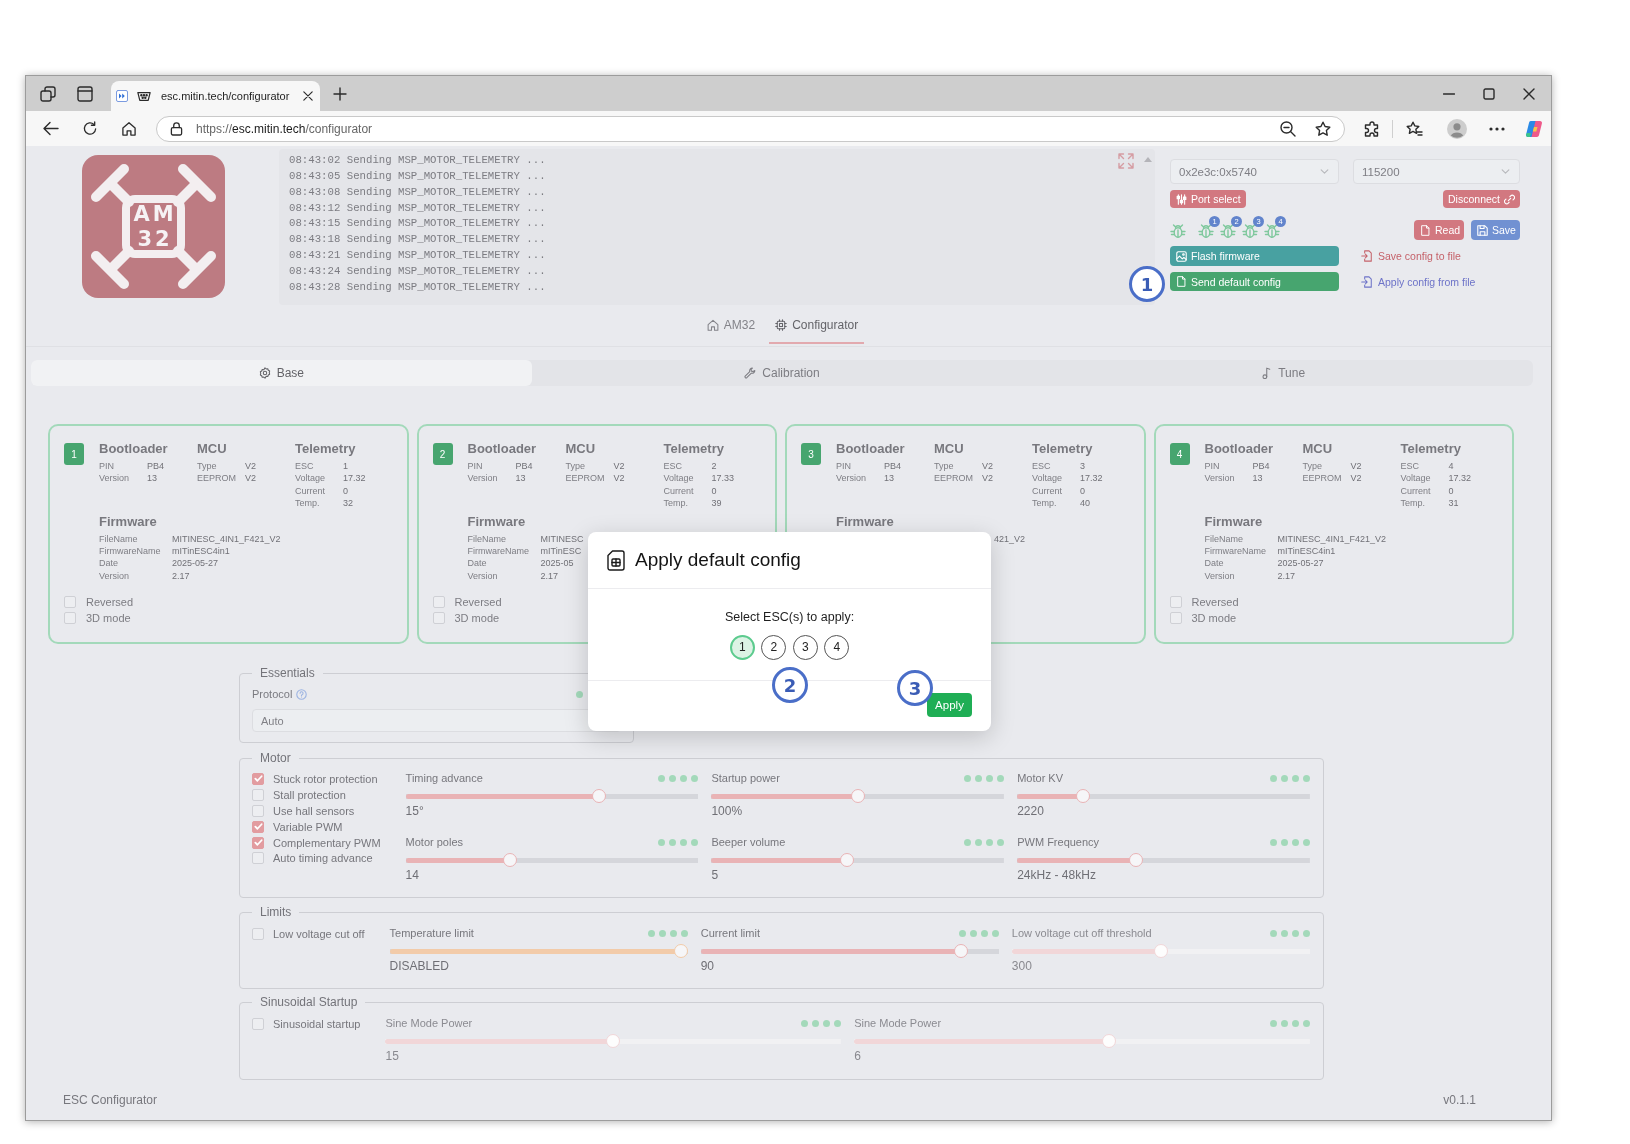 The image size is (1630, 1144). What do you see at coordinates (1497, 128) in the screenshot?
I see `more-icon` at bounding box center [1497, 128].